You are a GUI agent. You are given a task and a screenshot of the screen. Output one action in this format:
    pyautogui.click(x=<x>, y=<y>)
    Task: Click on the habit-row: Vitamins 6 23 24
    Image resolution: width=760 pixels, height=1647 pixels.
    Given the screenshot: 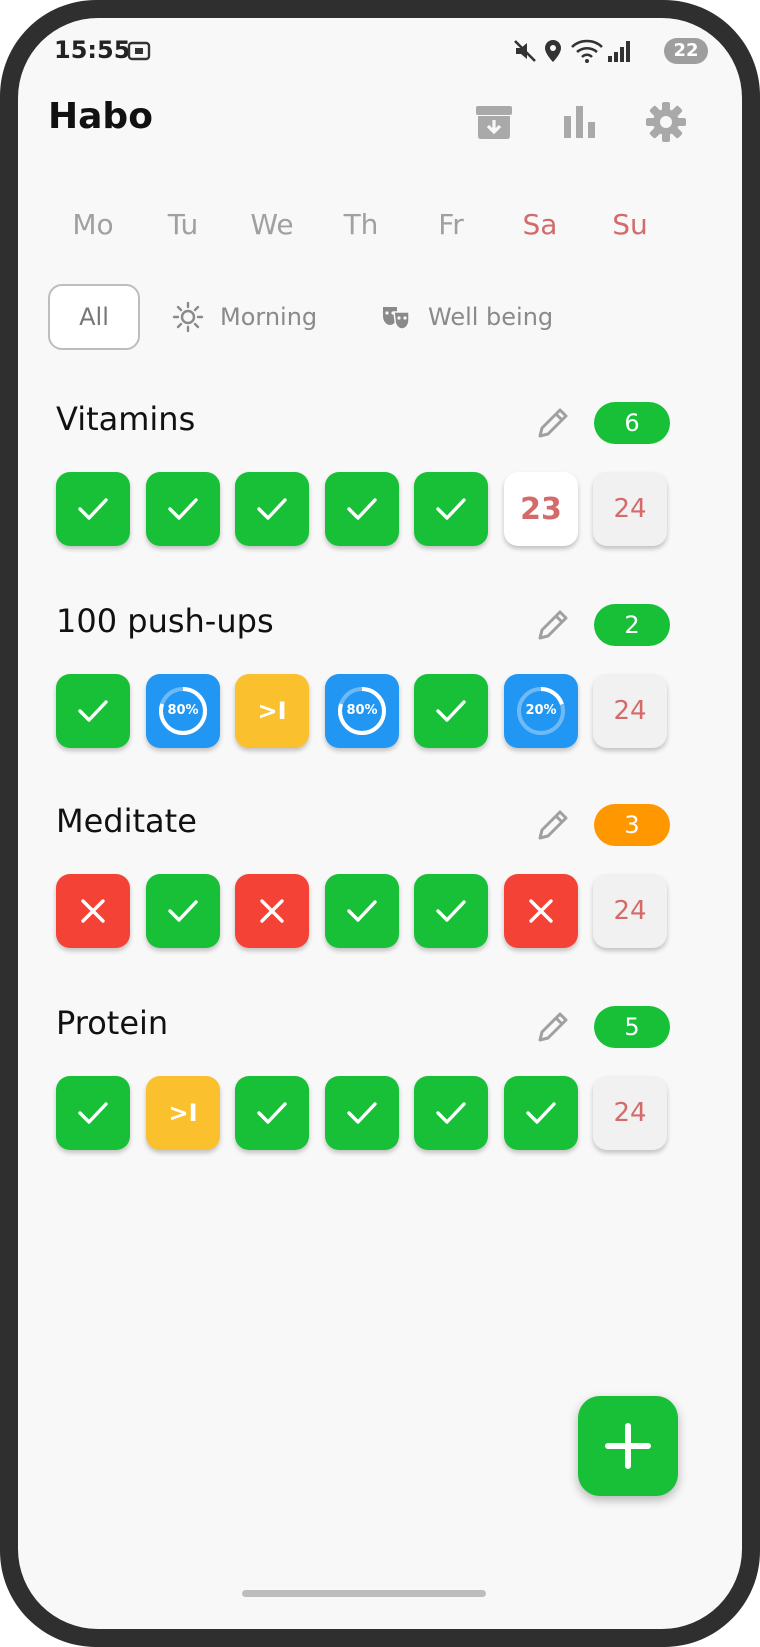 What is the action you would take?
    pyautogui.click(x=380, y=500)
    